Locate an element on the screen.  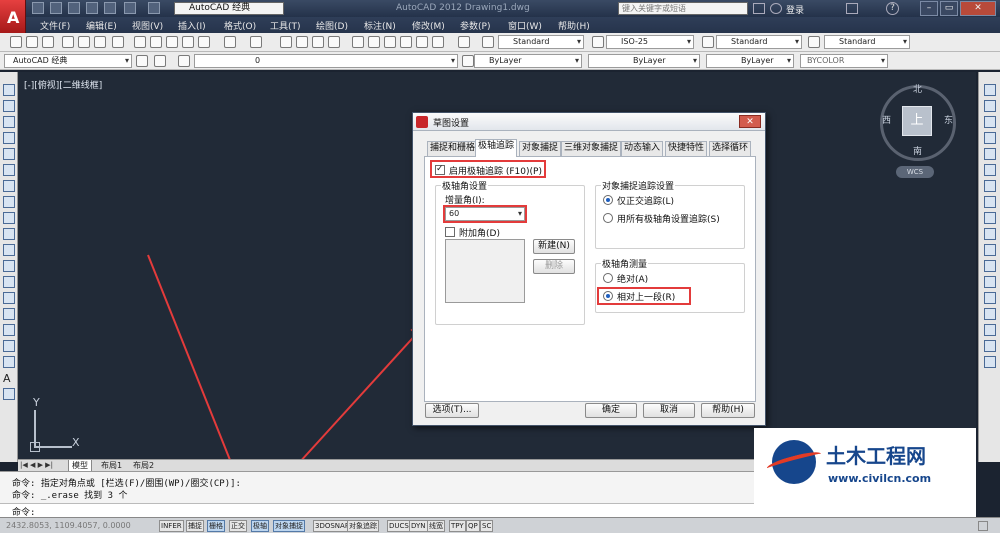
status-snap: 捕捉 is located at coordinates (195, 526).